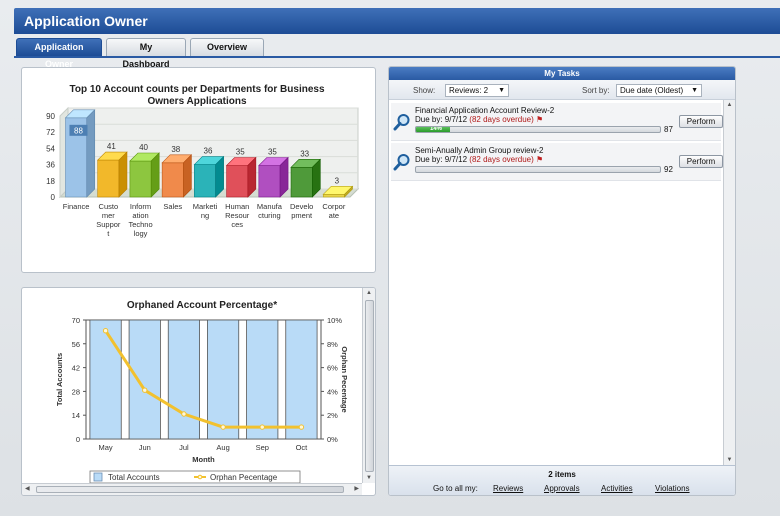  What do you see at coordinates (729, 282) in the screenshot?
I see `tasks-vertical-scrollbar: ▲ ▼` at bounding box center [729, 282].